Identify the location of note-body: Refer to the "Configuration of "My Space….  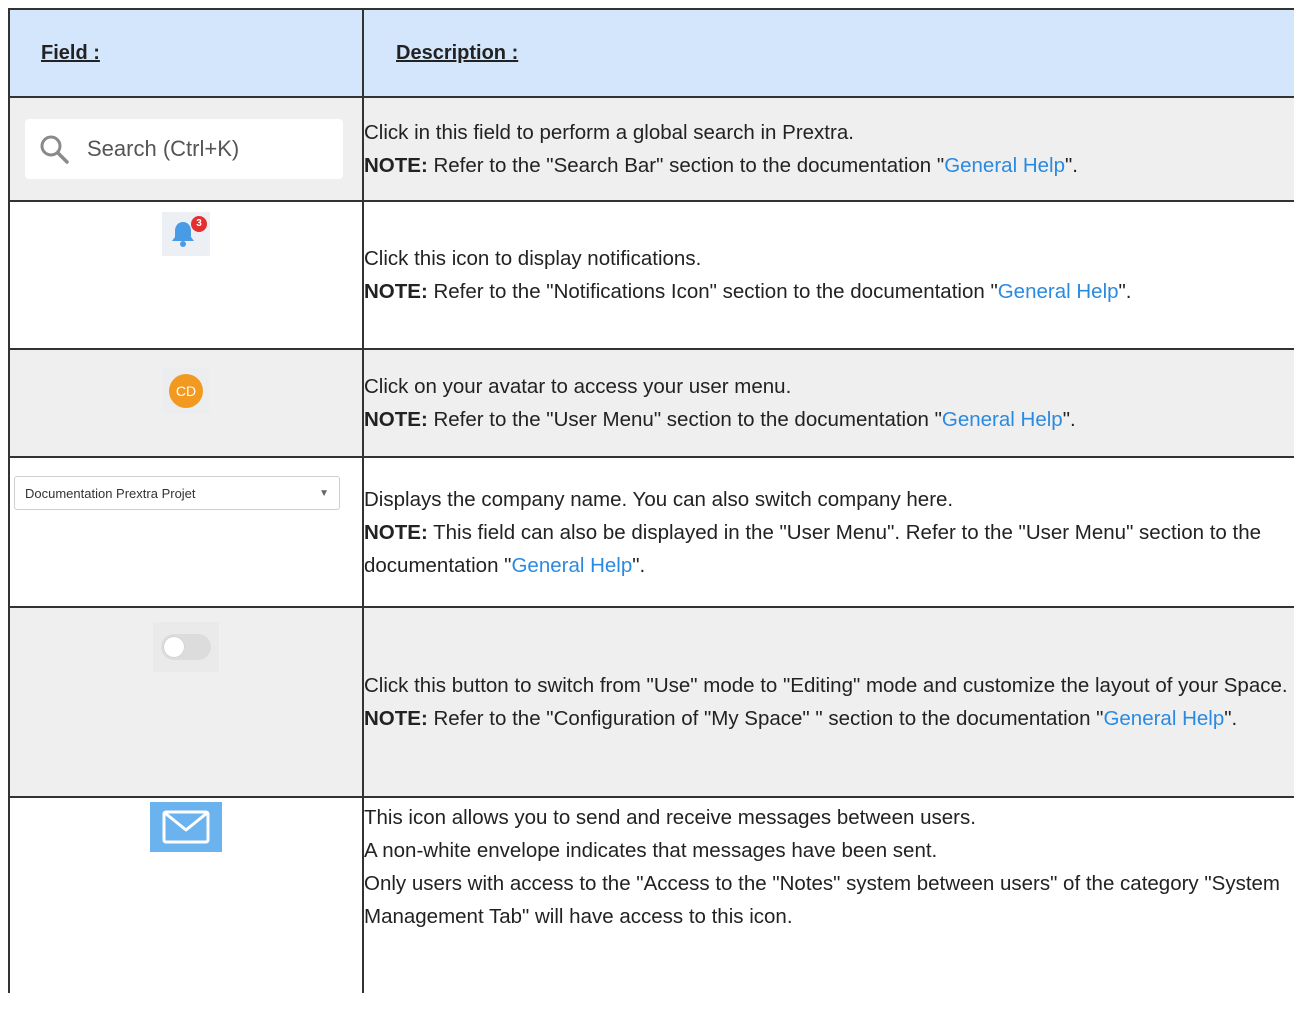
(765, 718).